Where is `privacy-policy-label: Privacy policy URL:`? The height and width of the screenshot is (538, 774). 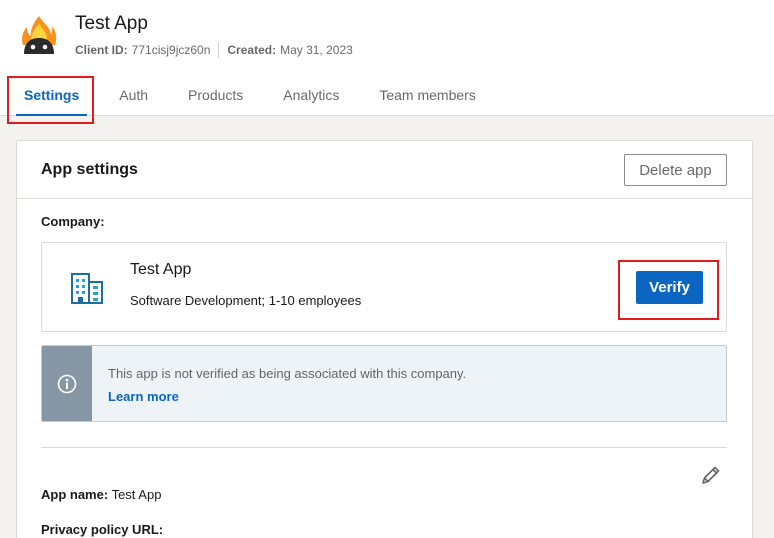 privacy-policy-label: Privacy policy URL: is located at coordinates (102, 529).